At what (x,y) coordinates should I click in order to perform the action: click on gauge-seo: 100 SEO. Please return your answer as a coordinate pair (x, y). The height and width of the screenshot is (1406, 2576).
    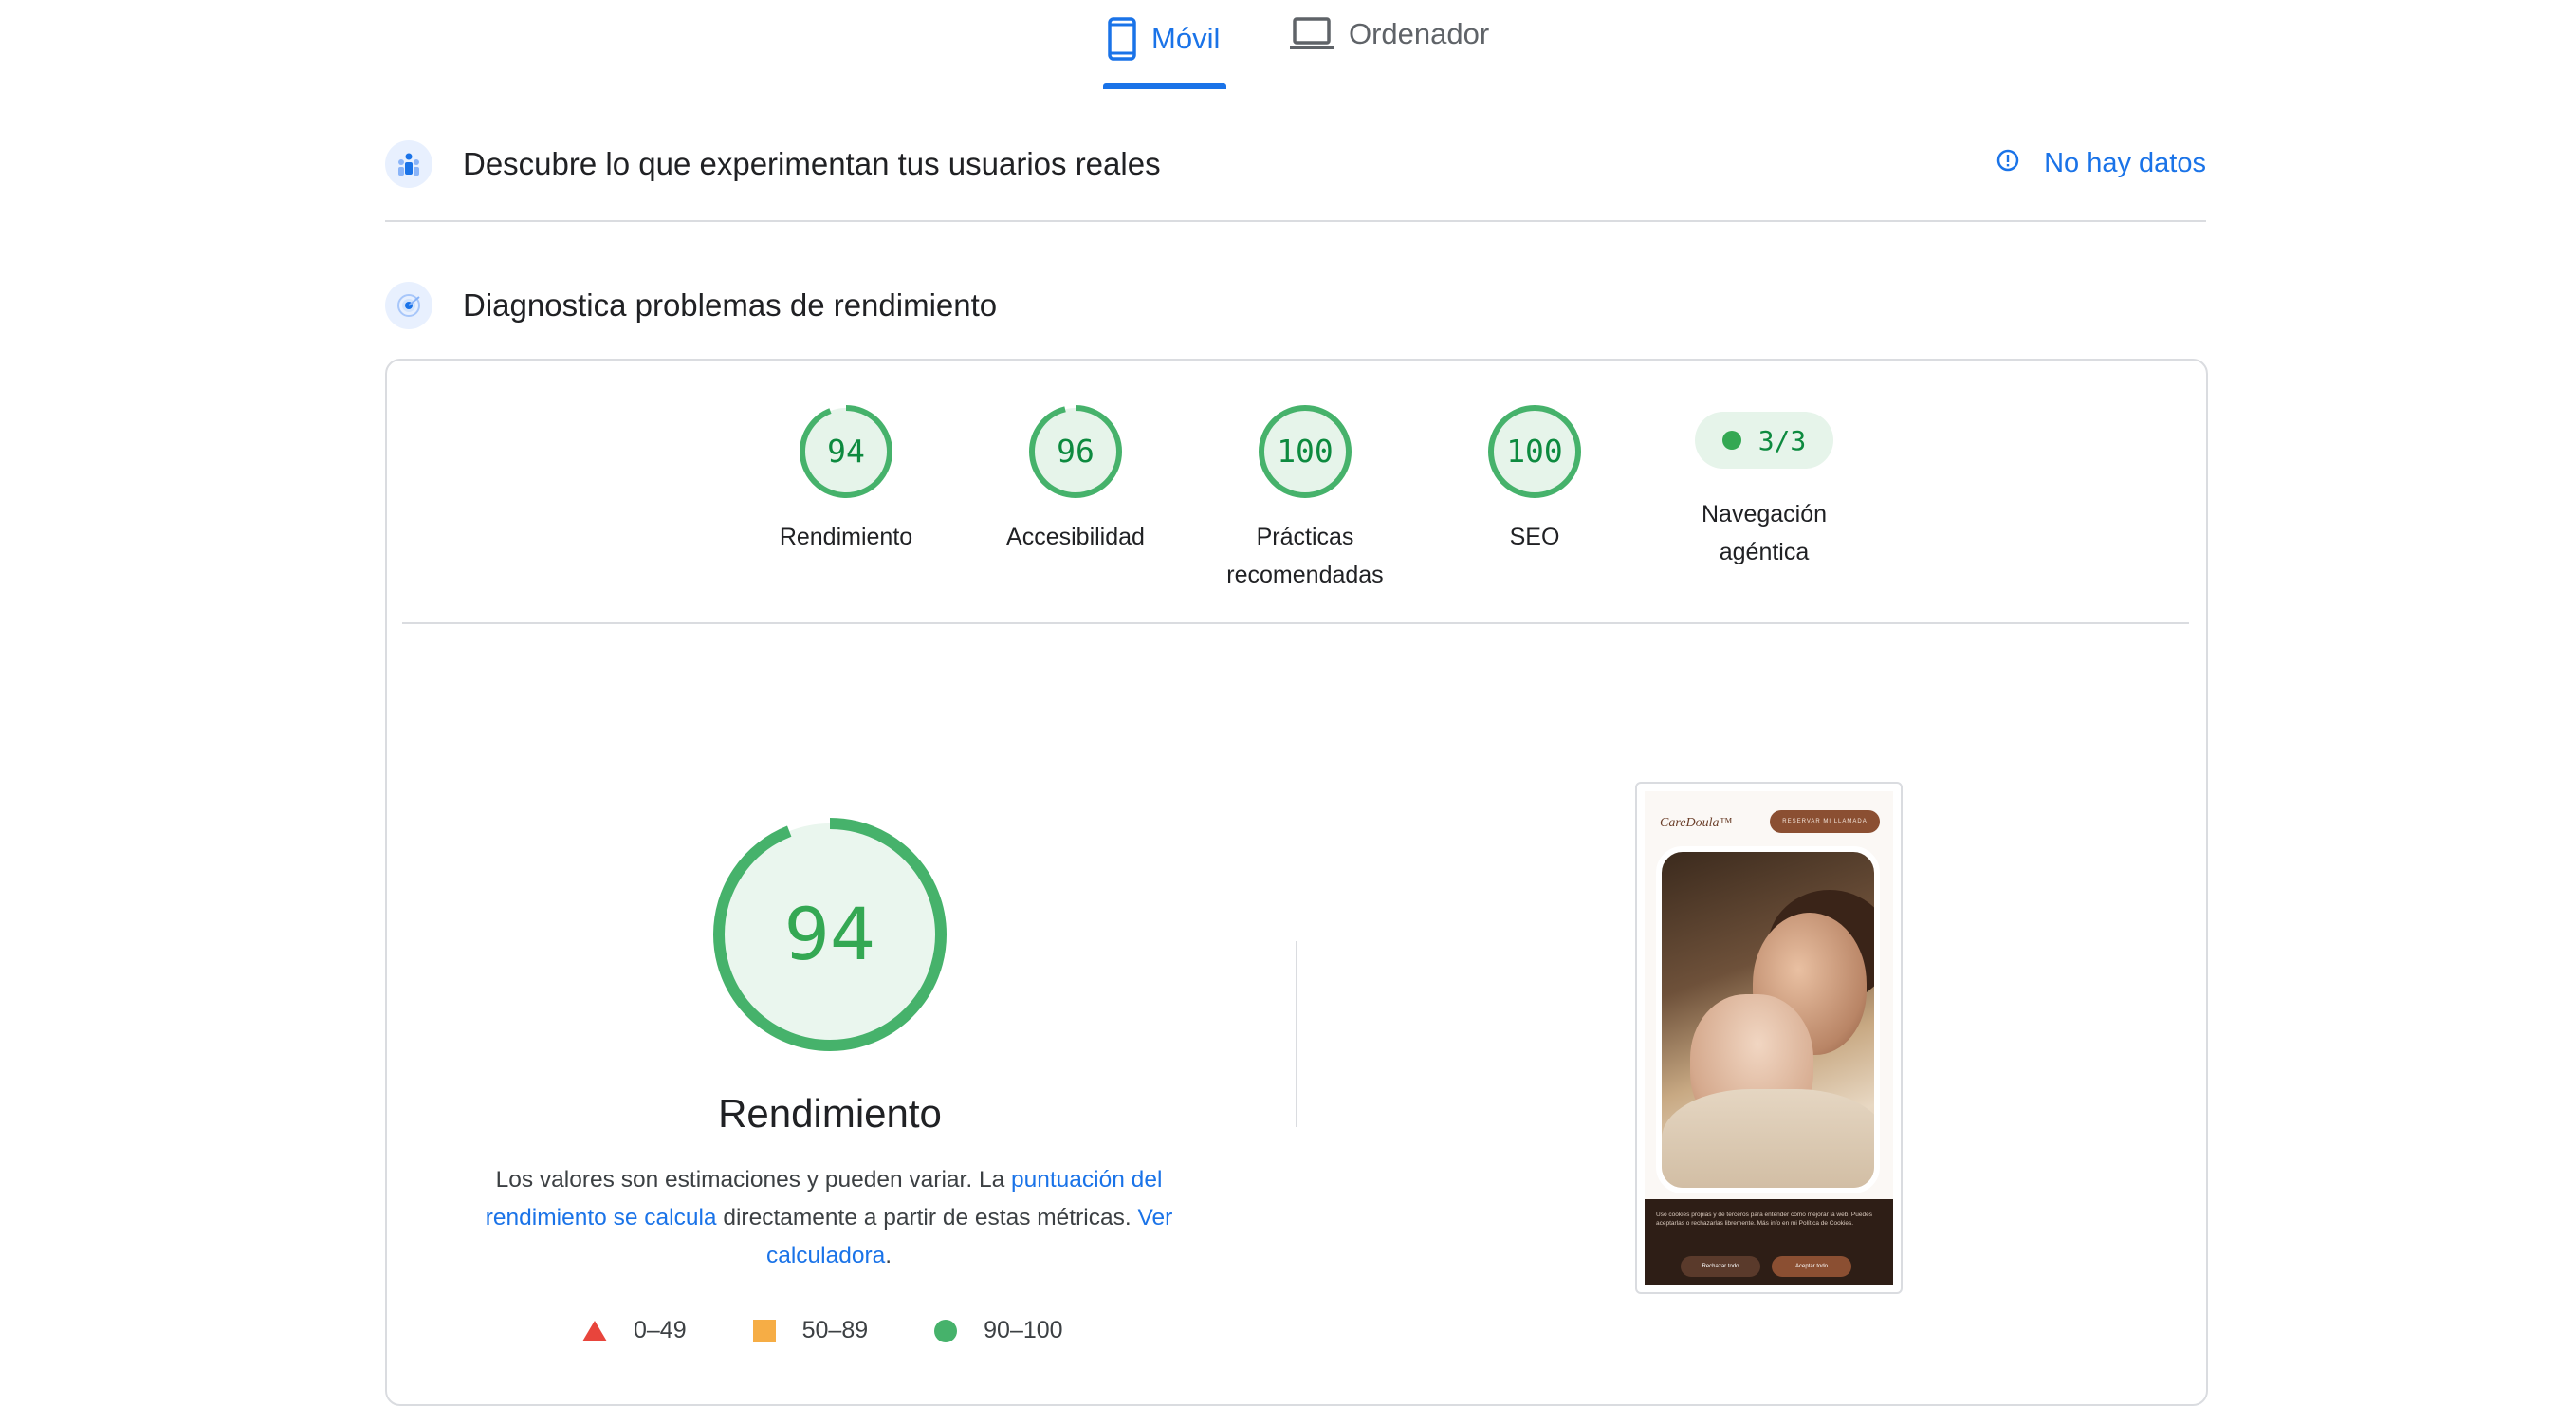
    Looking at the image, I should click on (1534, 480).